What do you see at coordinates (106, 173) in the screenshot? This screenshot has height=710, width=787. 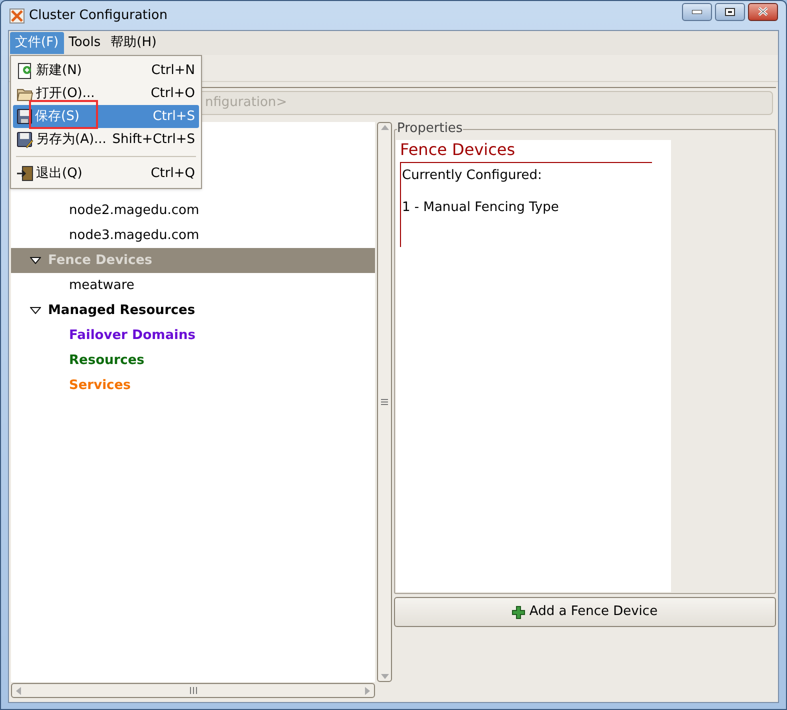 I see `menu-item: 退出(Q) Ctrl+Q` at bounding box center [106, 173].